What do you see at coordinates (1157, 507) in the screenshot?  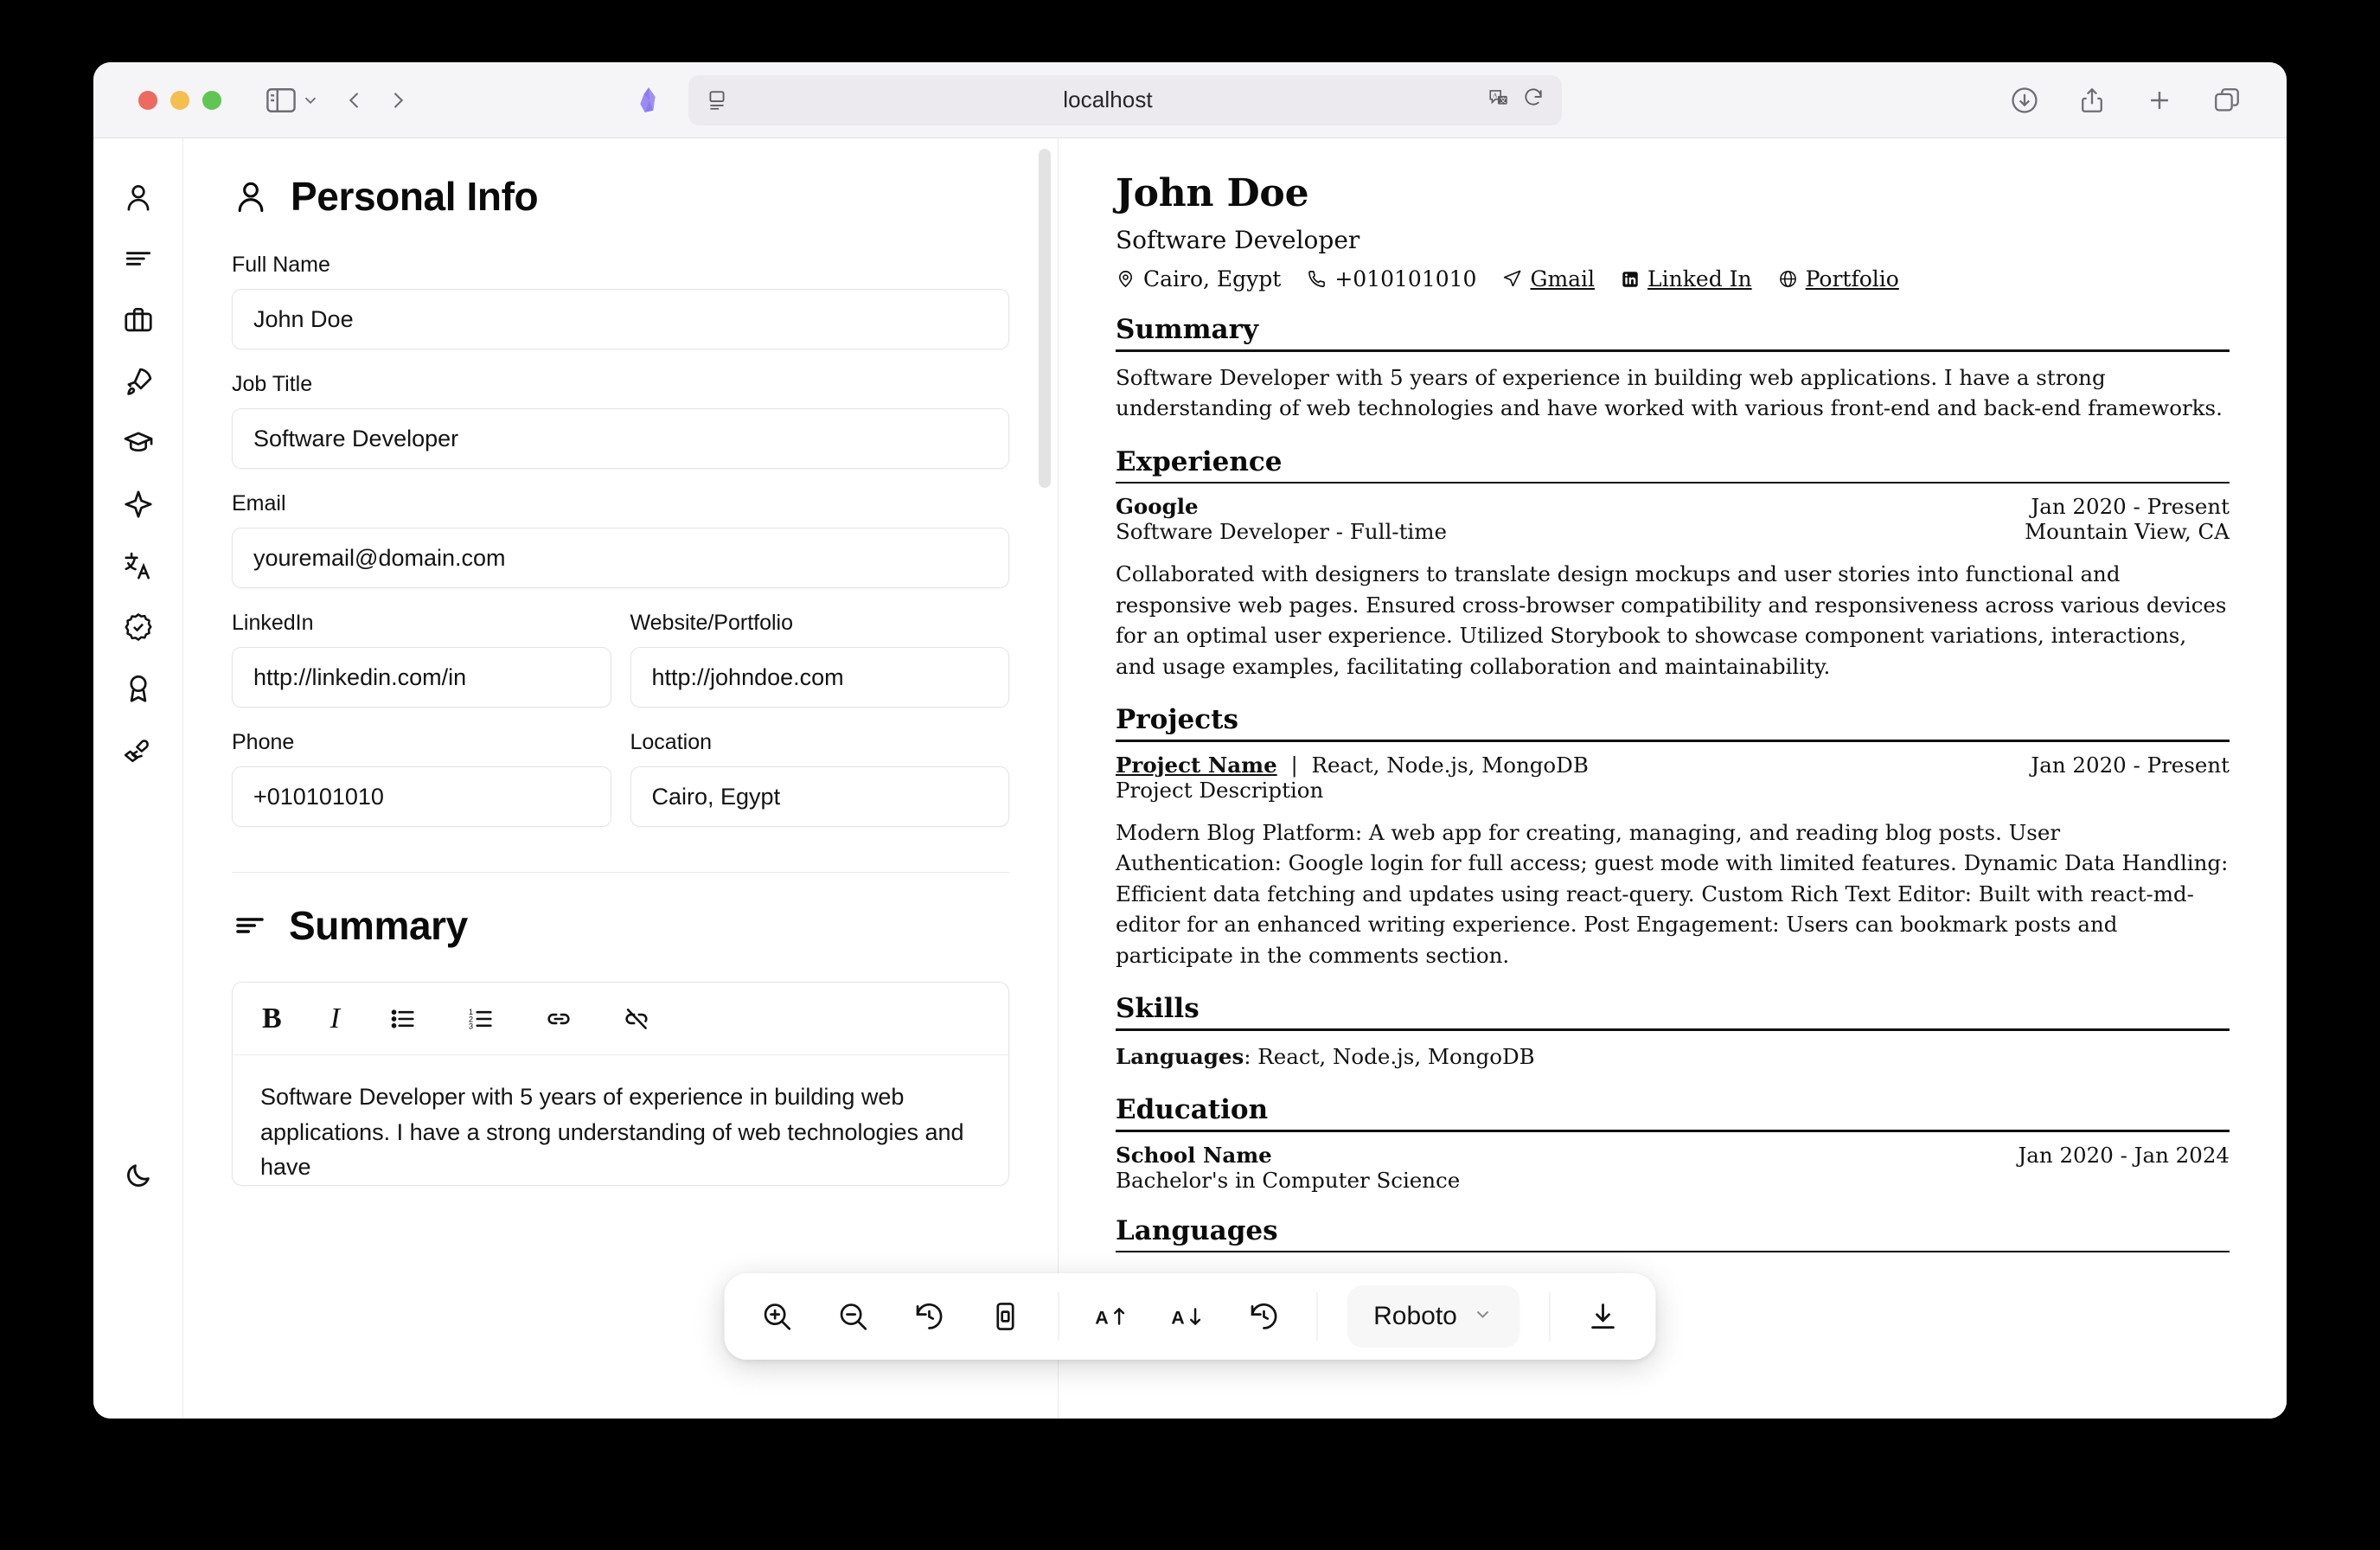 I see `experience-company: Google` at bounding box center [1157, 507].